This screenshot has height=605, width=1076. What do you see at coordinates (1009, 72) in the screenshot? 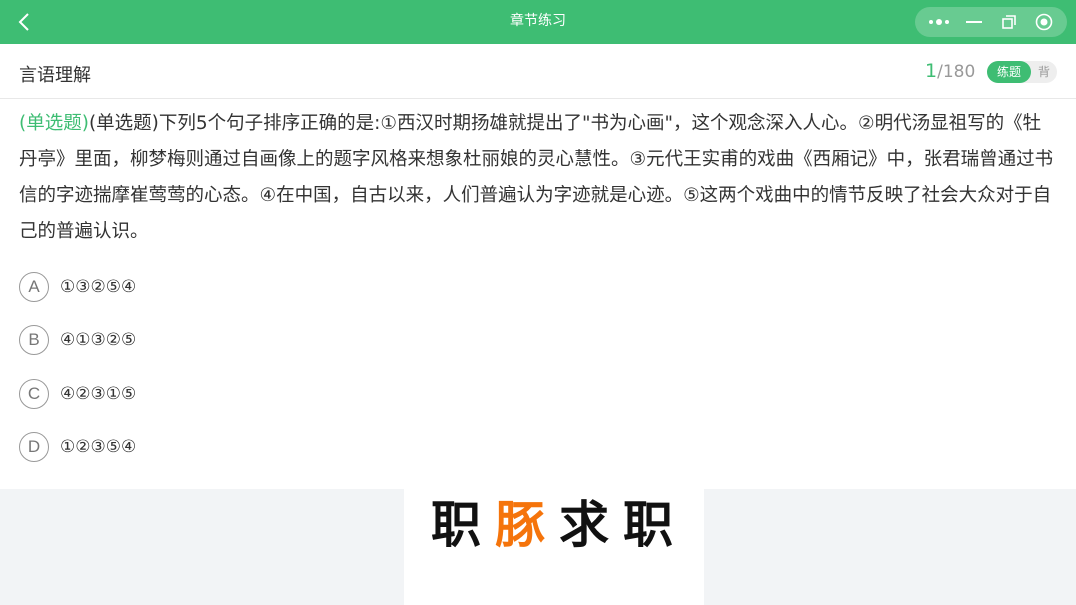
I see `mode-practice-button: 练题` at bounding box center [1009, 72].